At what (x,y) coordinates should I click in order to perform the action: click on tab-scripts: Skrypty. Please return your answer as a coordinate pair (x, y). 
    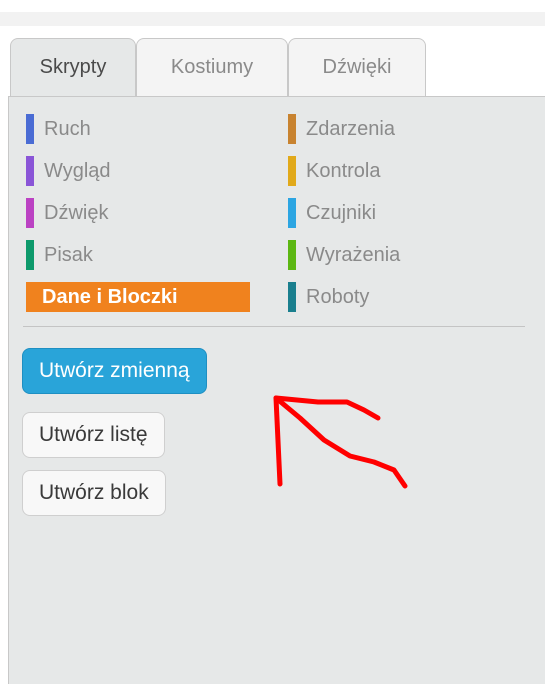
    Looking at the image, I should click on (73, 68).